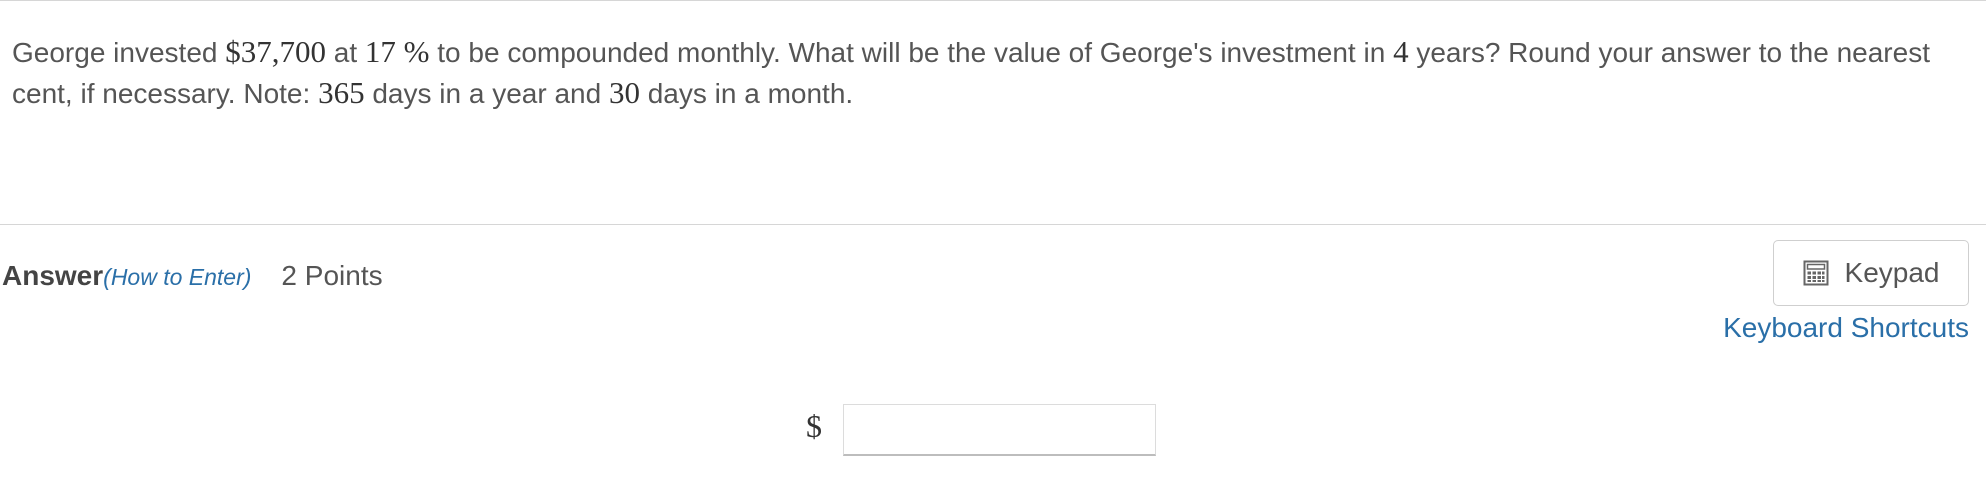  Describe the element at coordinates (119, 52) in the screenshot. I see `question-text-1: George invested` at that location.